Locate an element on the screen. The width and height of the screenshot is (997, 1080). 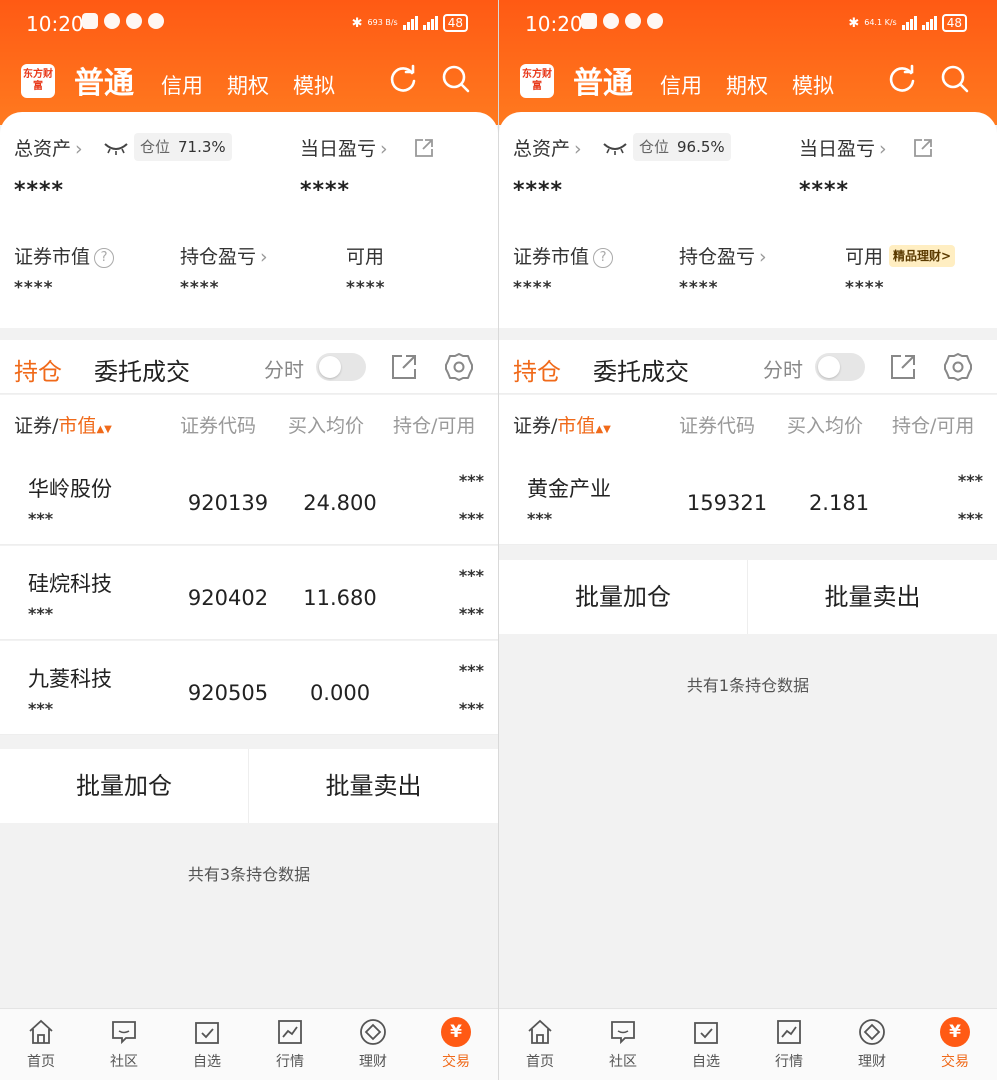
status-notification-icons is located at coordinates (622, 21).